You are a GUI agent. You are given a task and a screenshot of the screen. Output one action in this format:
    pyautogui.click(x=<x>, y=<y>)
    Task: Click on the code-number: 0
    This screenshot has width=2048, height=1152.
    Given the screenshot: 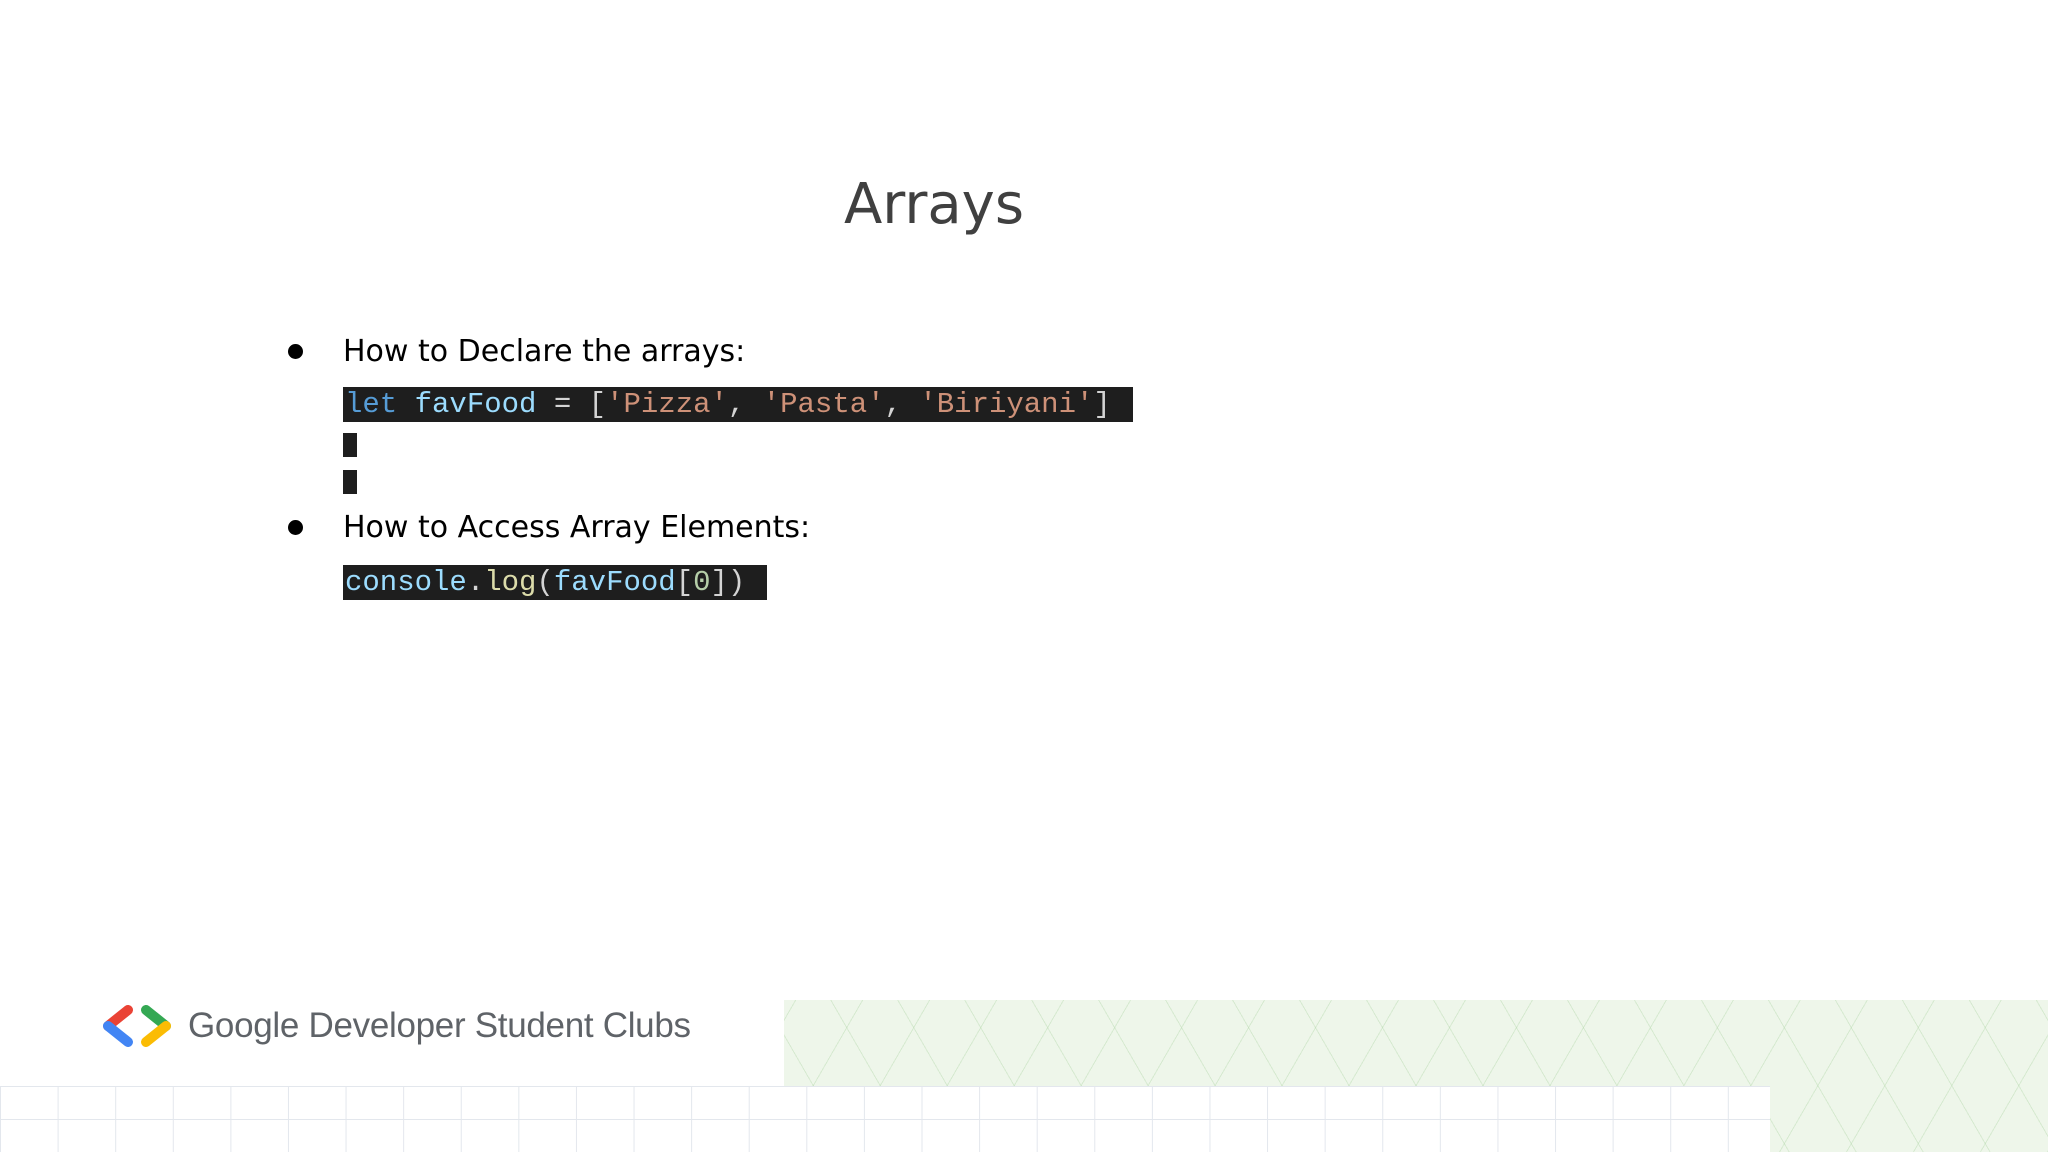 What is the action you would take?
    pyautogui.click(x=702, y=582)
    